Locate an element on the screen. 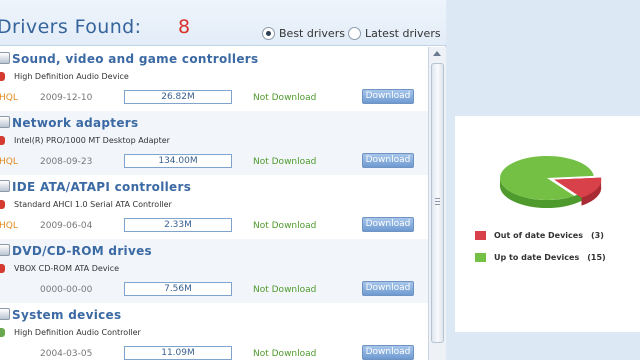 The width and height of the screenshot is (640, 360). scrollbar-thumb is located at coordinates (437, 203).